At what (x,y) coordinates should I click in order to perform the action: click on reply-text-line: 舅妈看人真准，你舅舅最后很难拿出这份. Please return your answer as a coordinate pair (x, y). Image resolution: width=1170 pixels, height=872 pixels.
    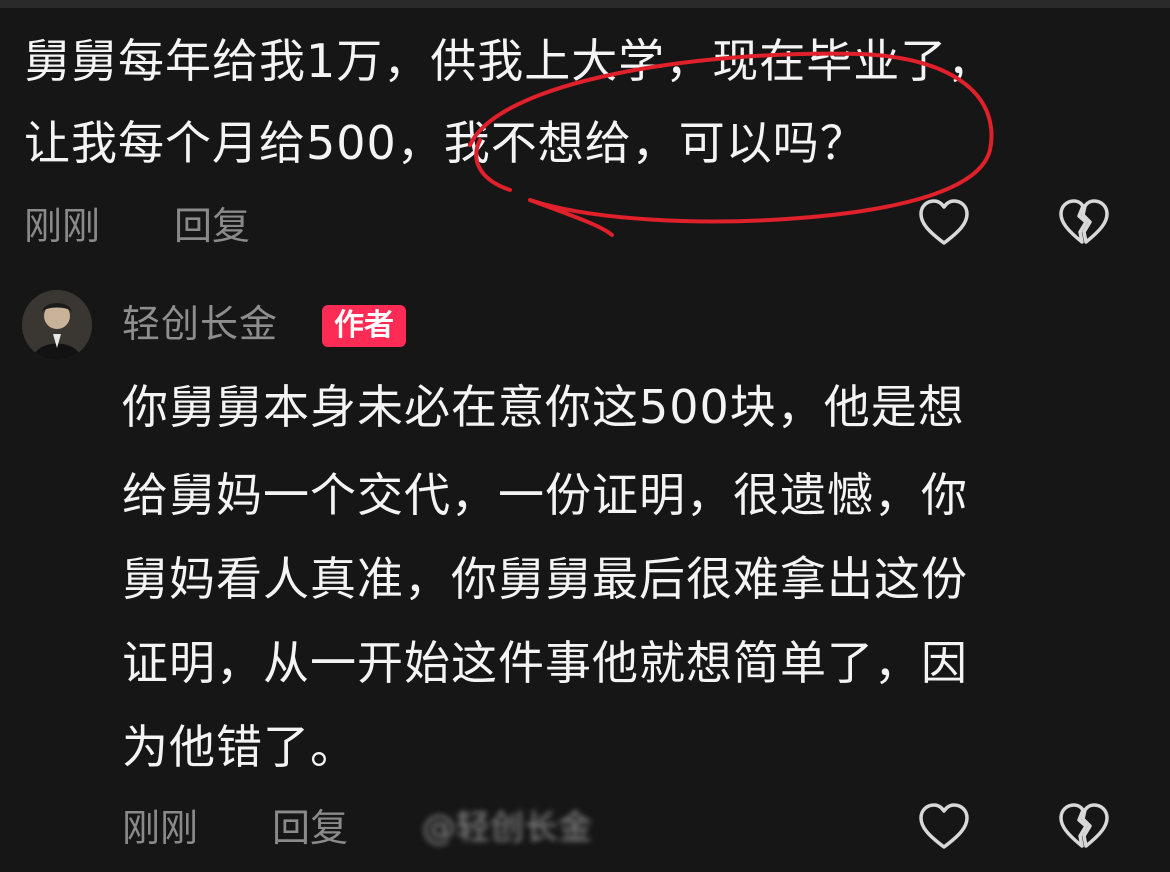
    Looking at the image, I should click on (545, 579).